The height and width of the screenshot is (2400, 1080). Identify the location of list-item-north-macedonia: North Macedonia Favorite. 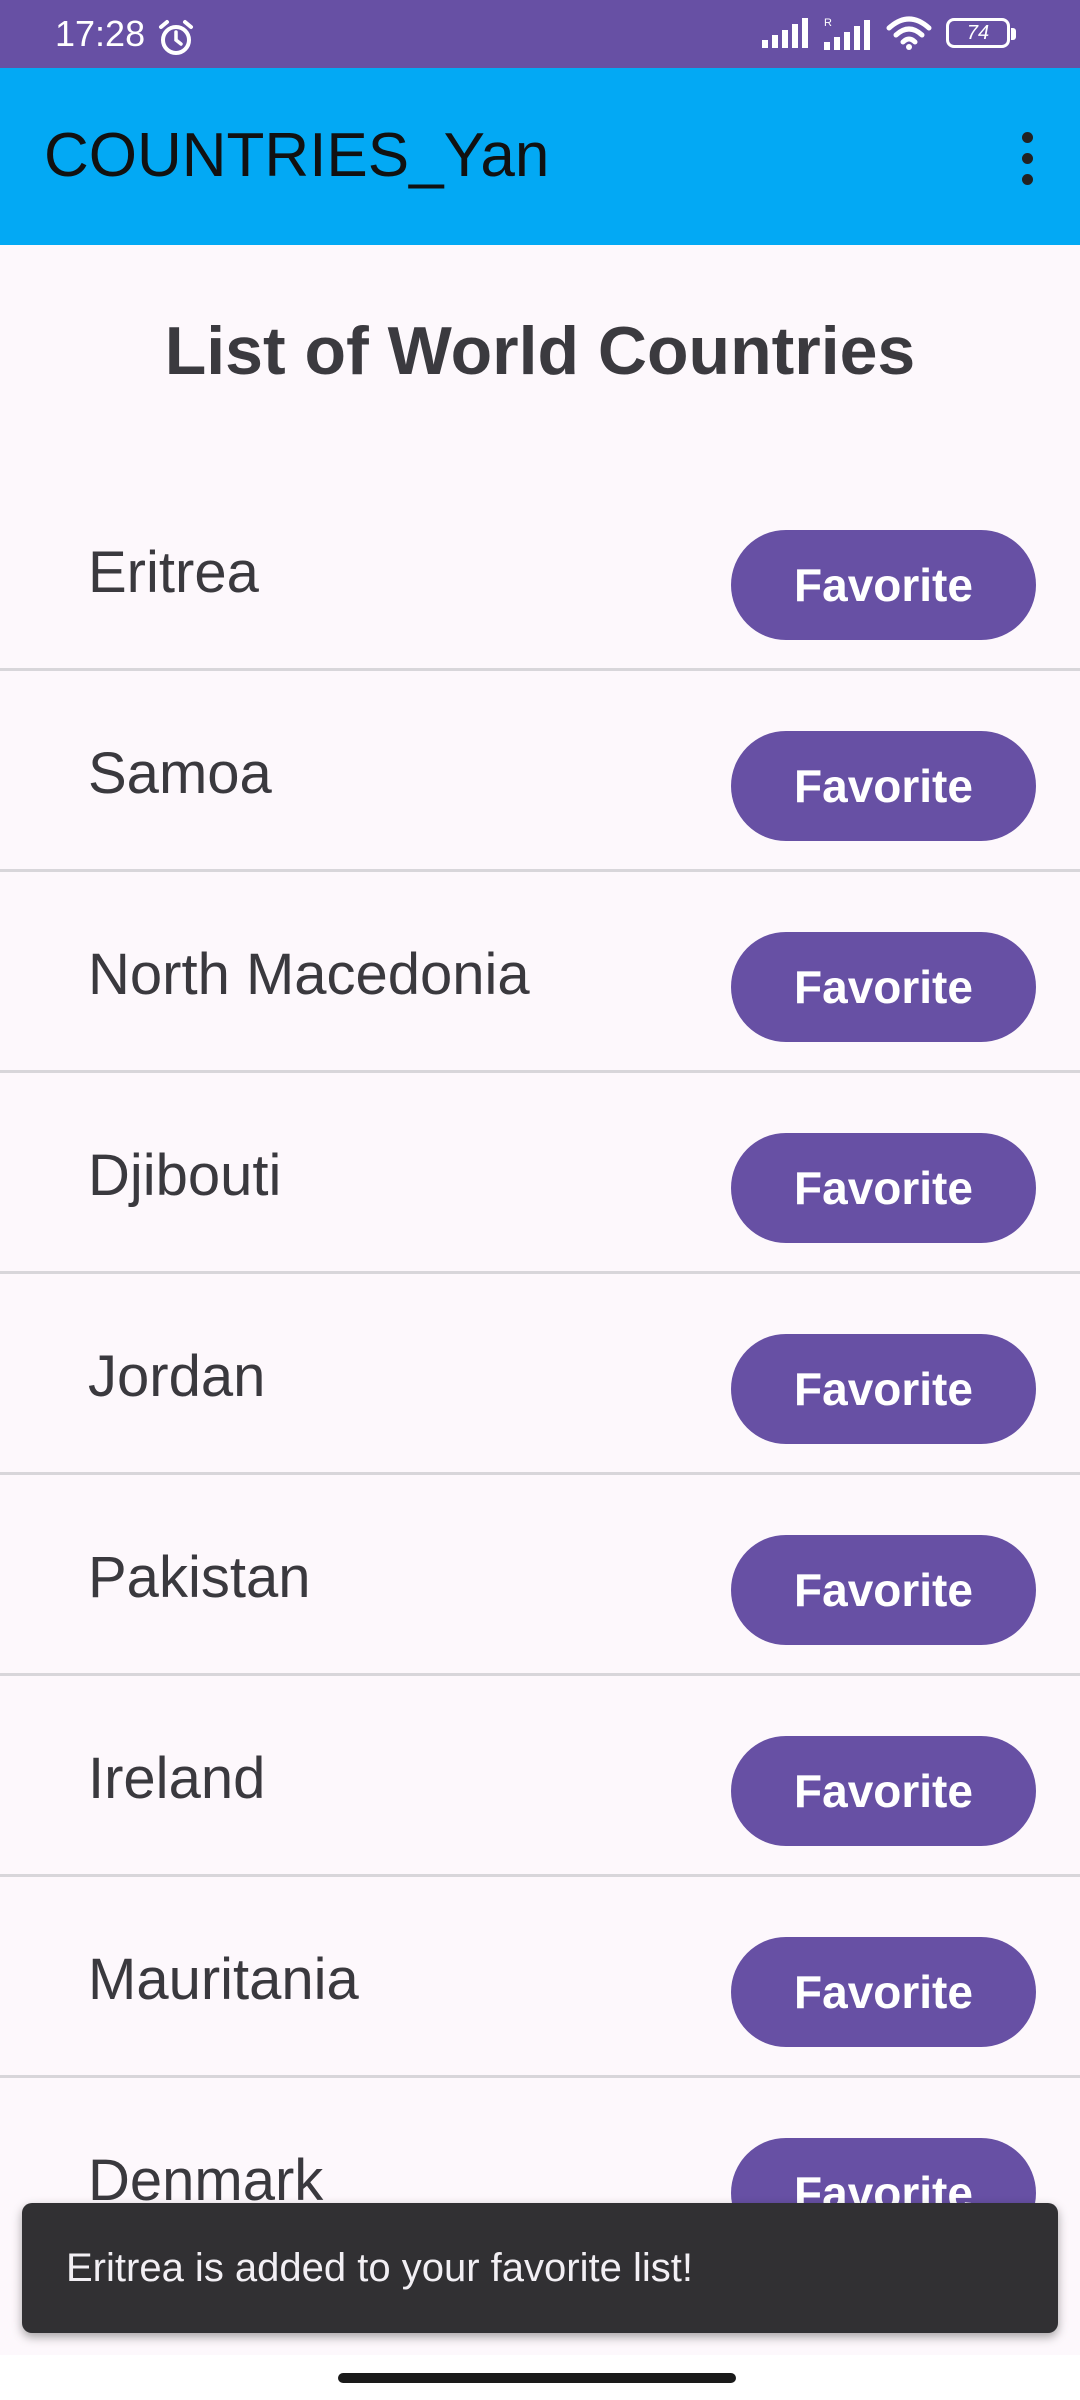
(540, 972).